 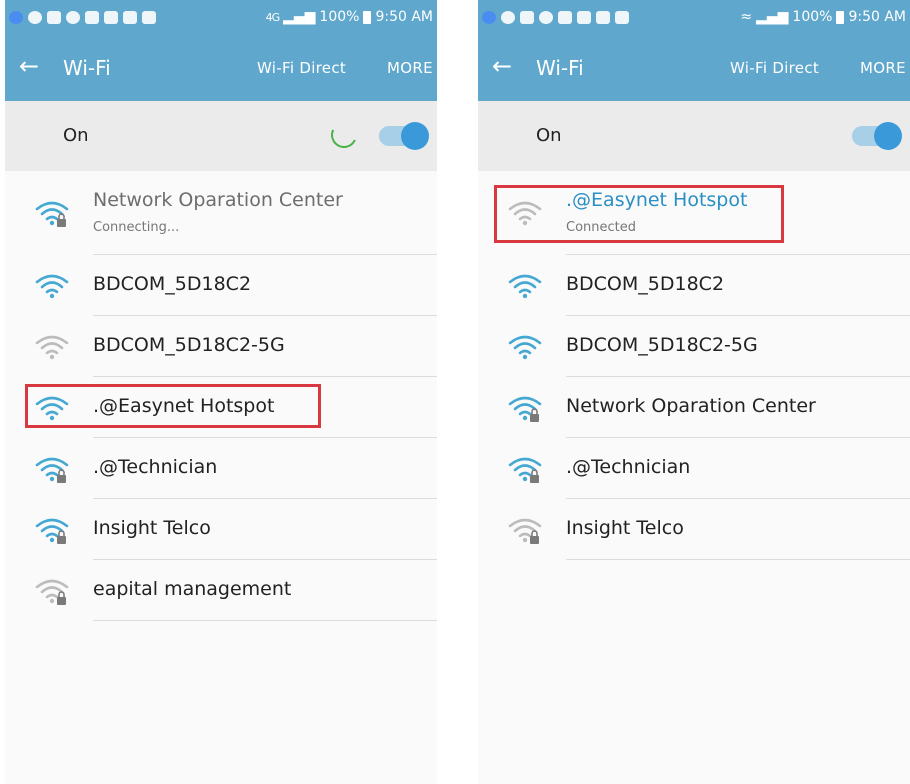 I want to click on status-right: ≈ ▂▄▆ 100% 9:50 AM, so click(x=823, y=17).